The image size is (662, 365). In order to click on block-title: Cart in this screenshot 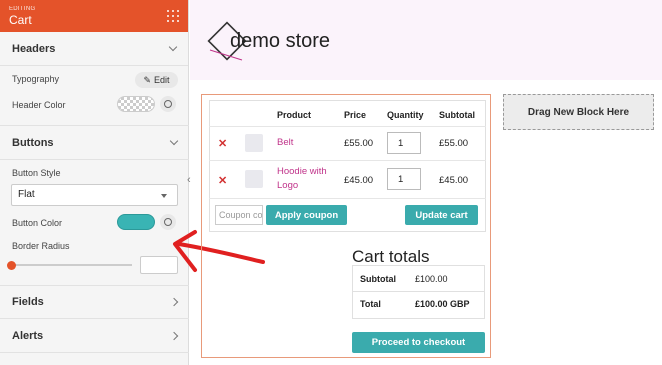, I will do `click(20, 20)`.